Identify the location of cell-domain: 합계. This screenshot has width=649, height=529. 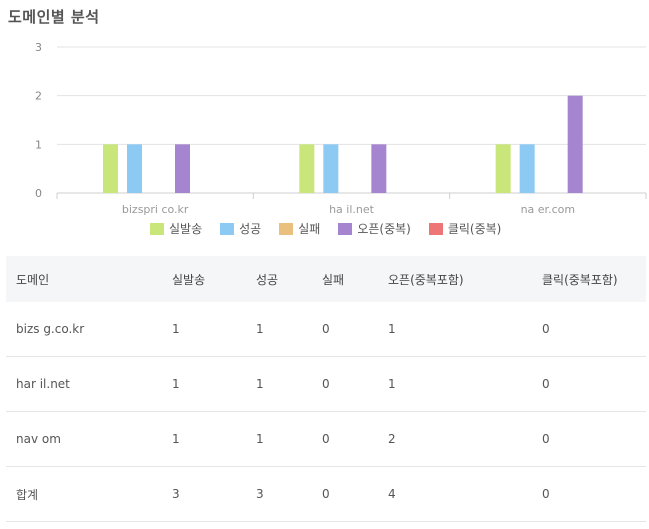
(84, 494).